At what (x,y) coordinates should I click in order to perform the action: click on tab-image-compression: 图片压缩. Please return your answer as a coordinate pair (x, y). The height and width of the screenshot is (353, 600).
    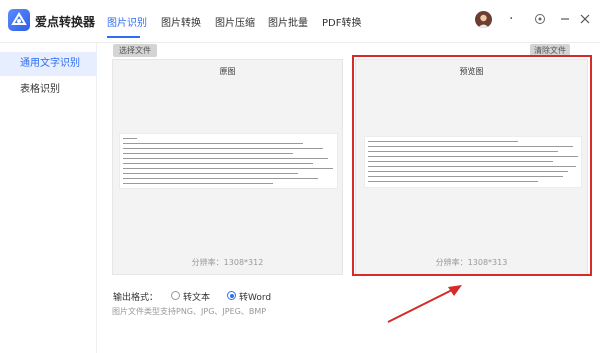
    Looking at the image, I should click on (235, 21).